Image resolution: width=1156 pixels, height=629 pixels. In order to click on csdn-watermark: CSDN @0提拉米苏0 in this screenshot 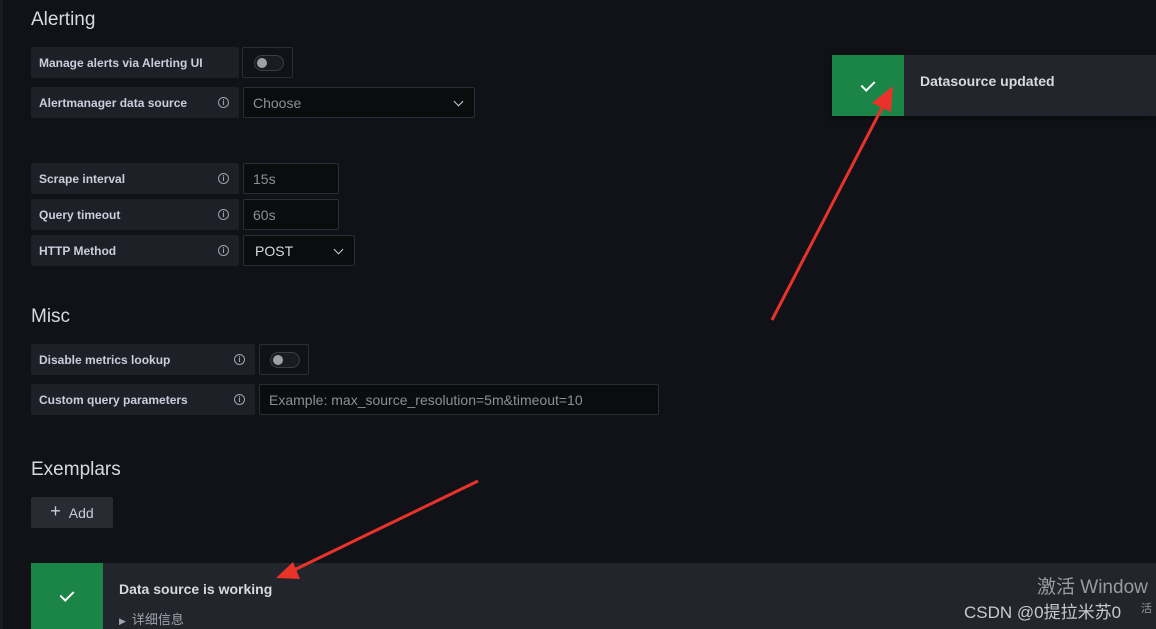, I will do `click(1043, 612)`.